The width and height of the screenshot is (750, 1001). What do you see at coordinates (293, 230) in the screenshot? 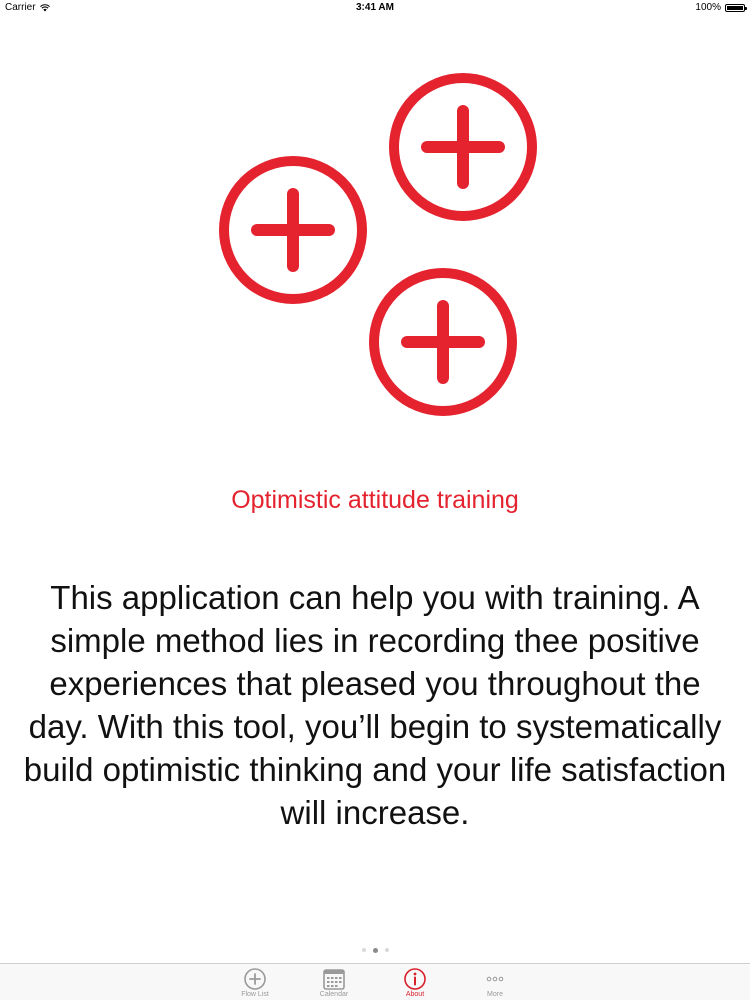
I see `plus-circle-left-icon` at bounding box center [293, 230].